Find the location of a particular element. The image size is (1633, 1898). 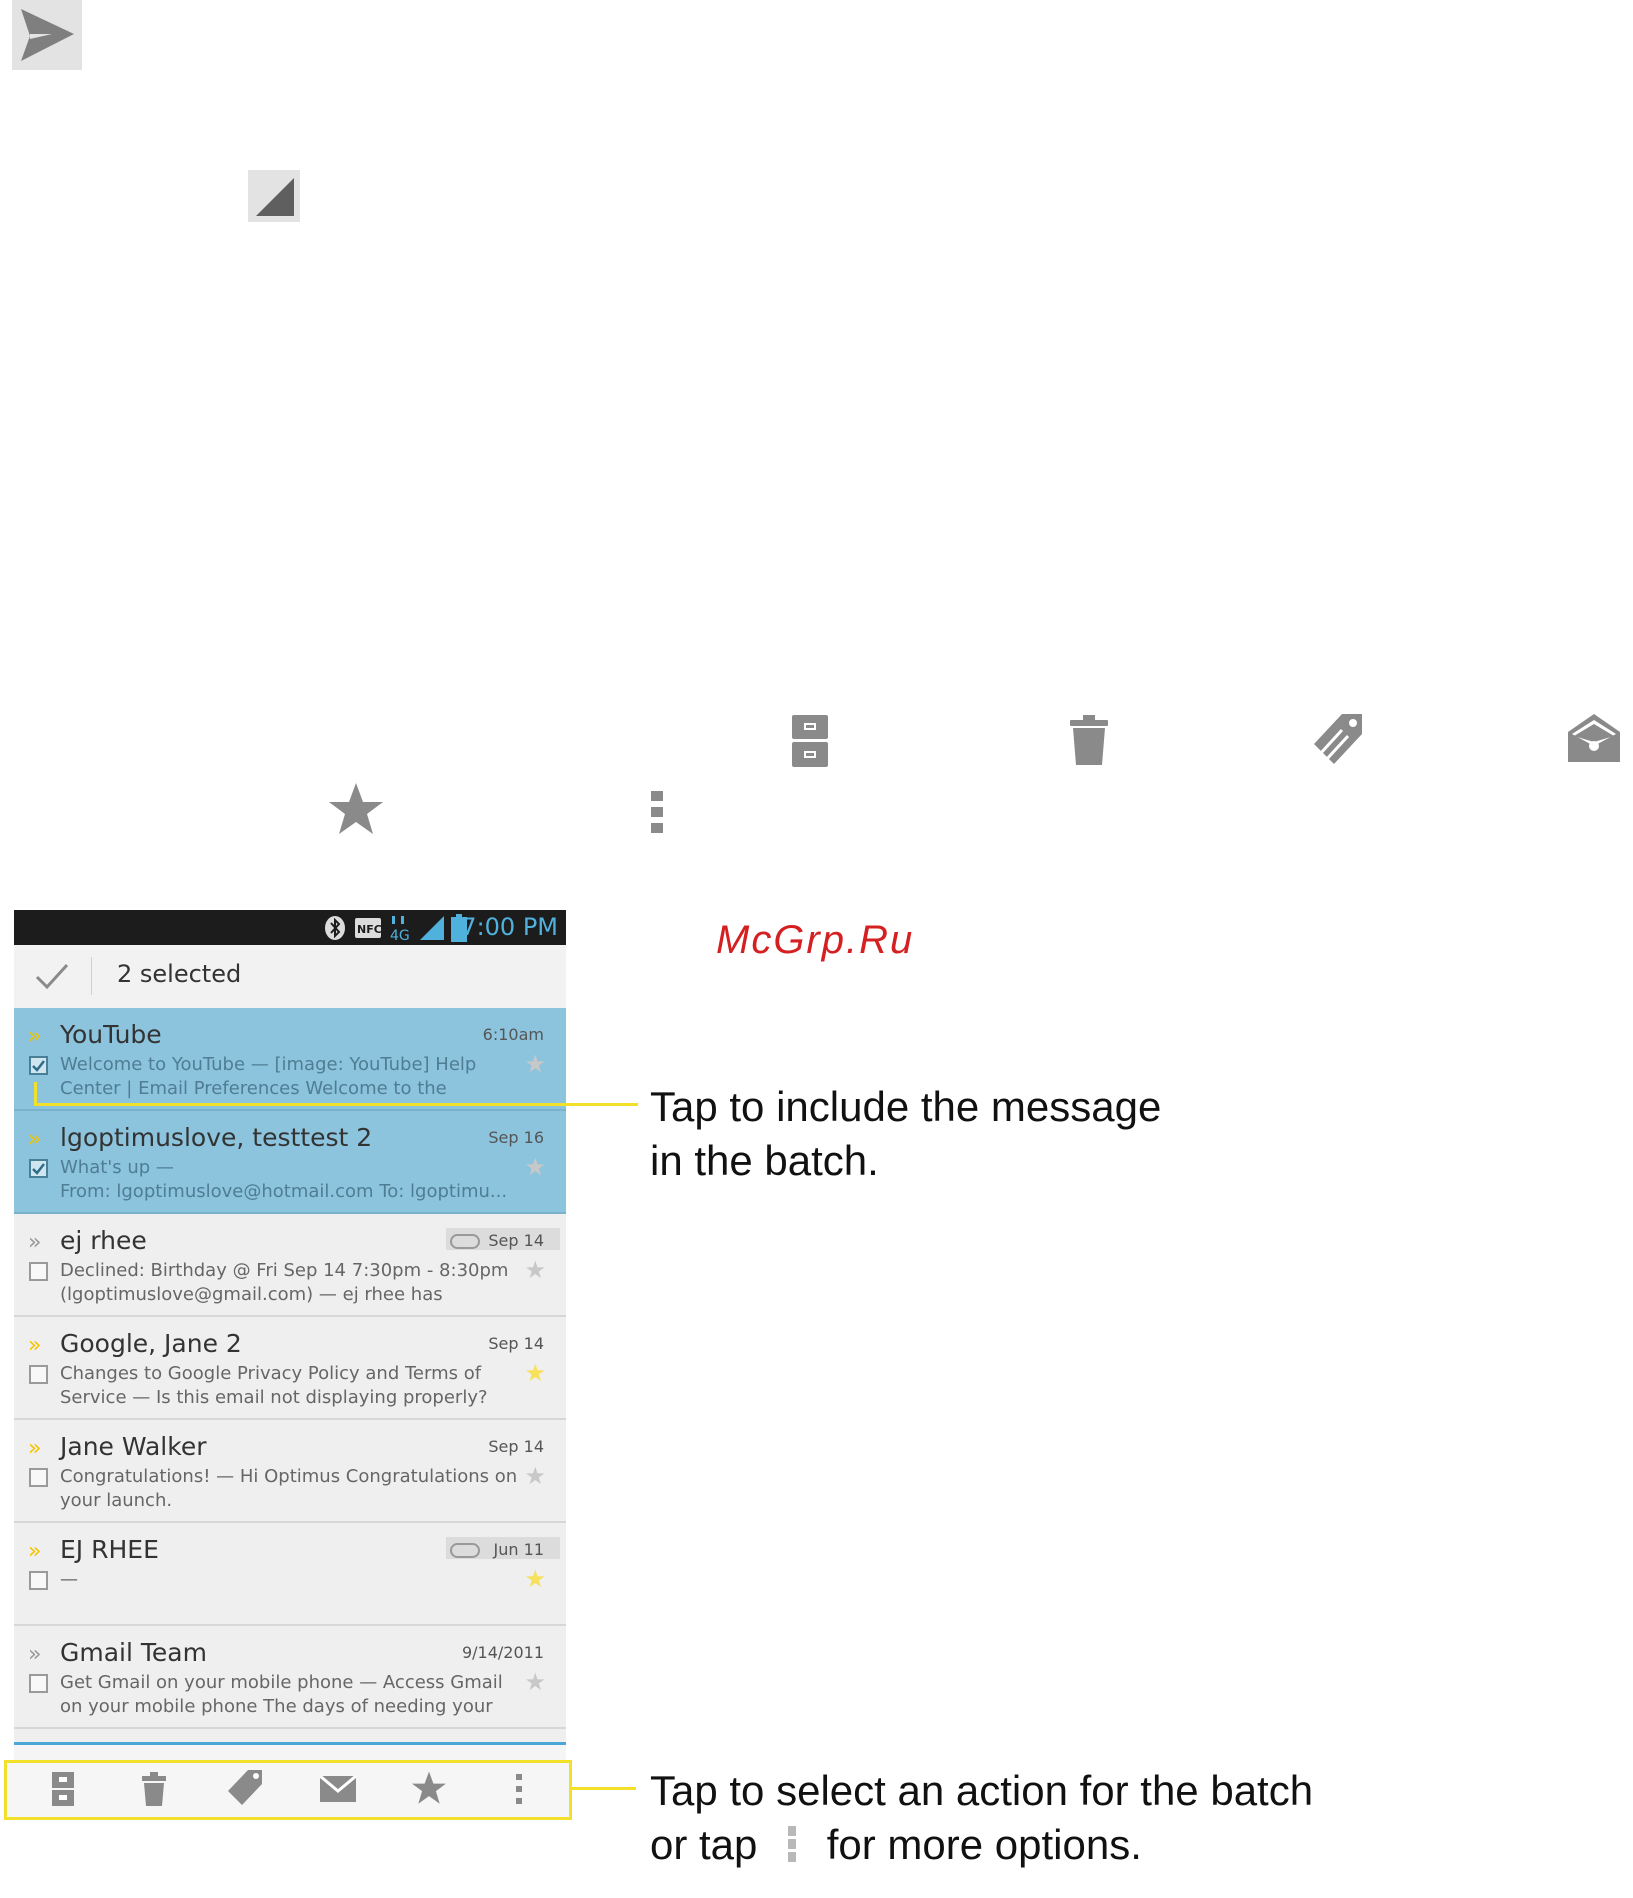

callout-action-line2: or tap for more options. is located at coordinates (981, 1845).